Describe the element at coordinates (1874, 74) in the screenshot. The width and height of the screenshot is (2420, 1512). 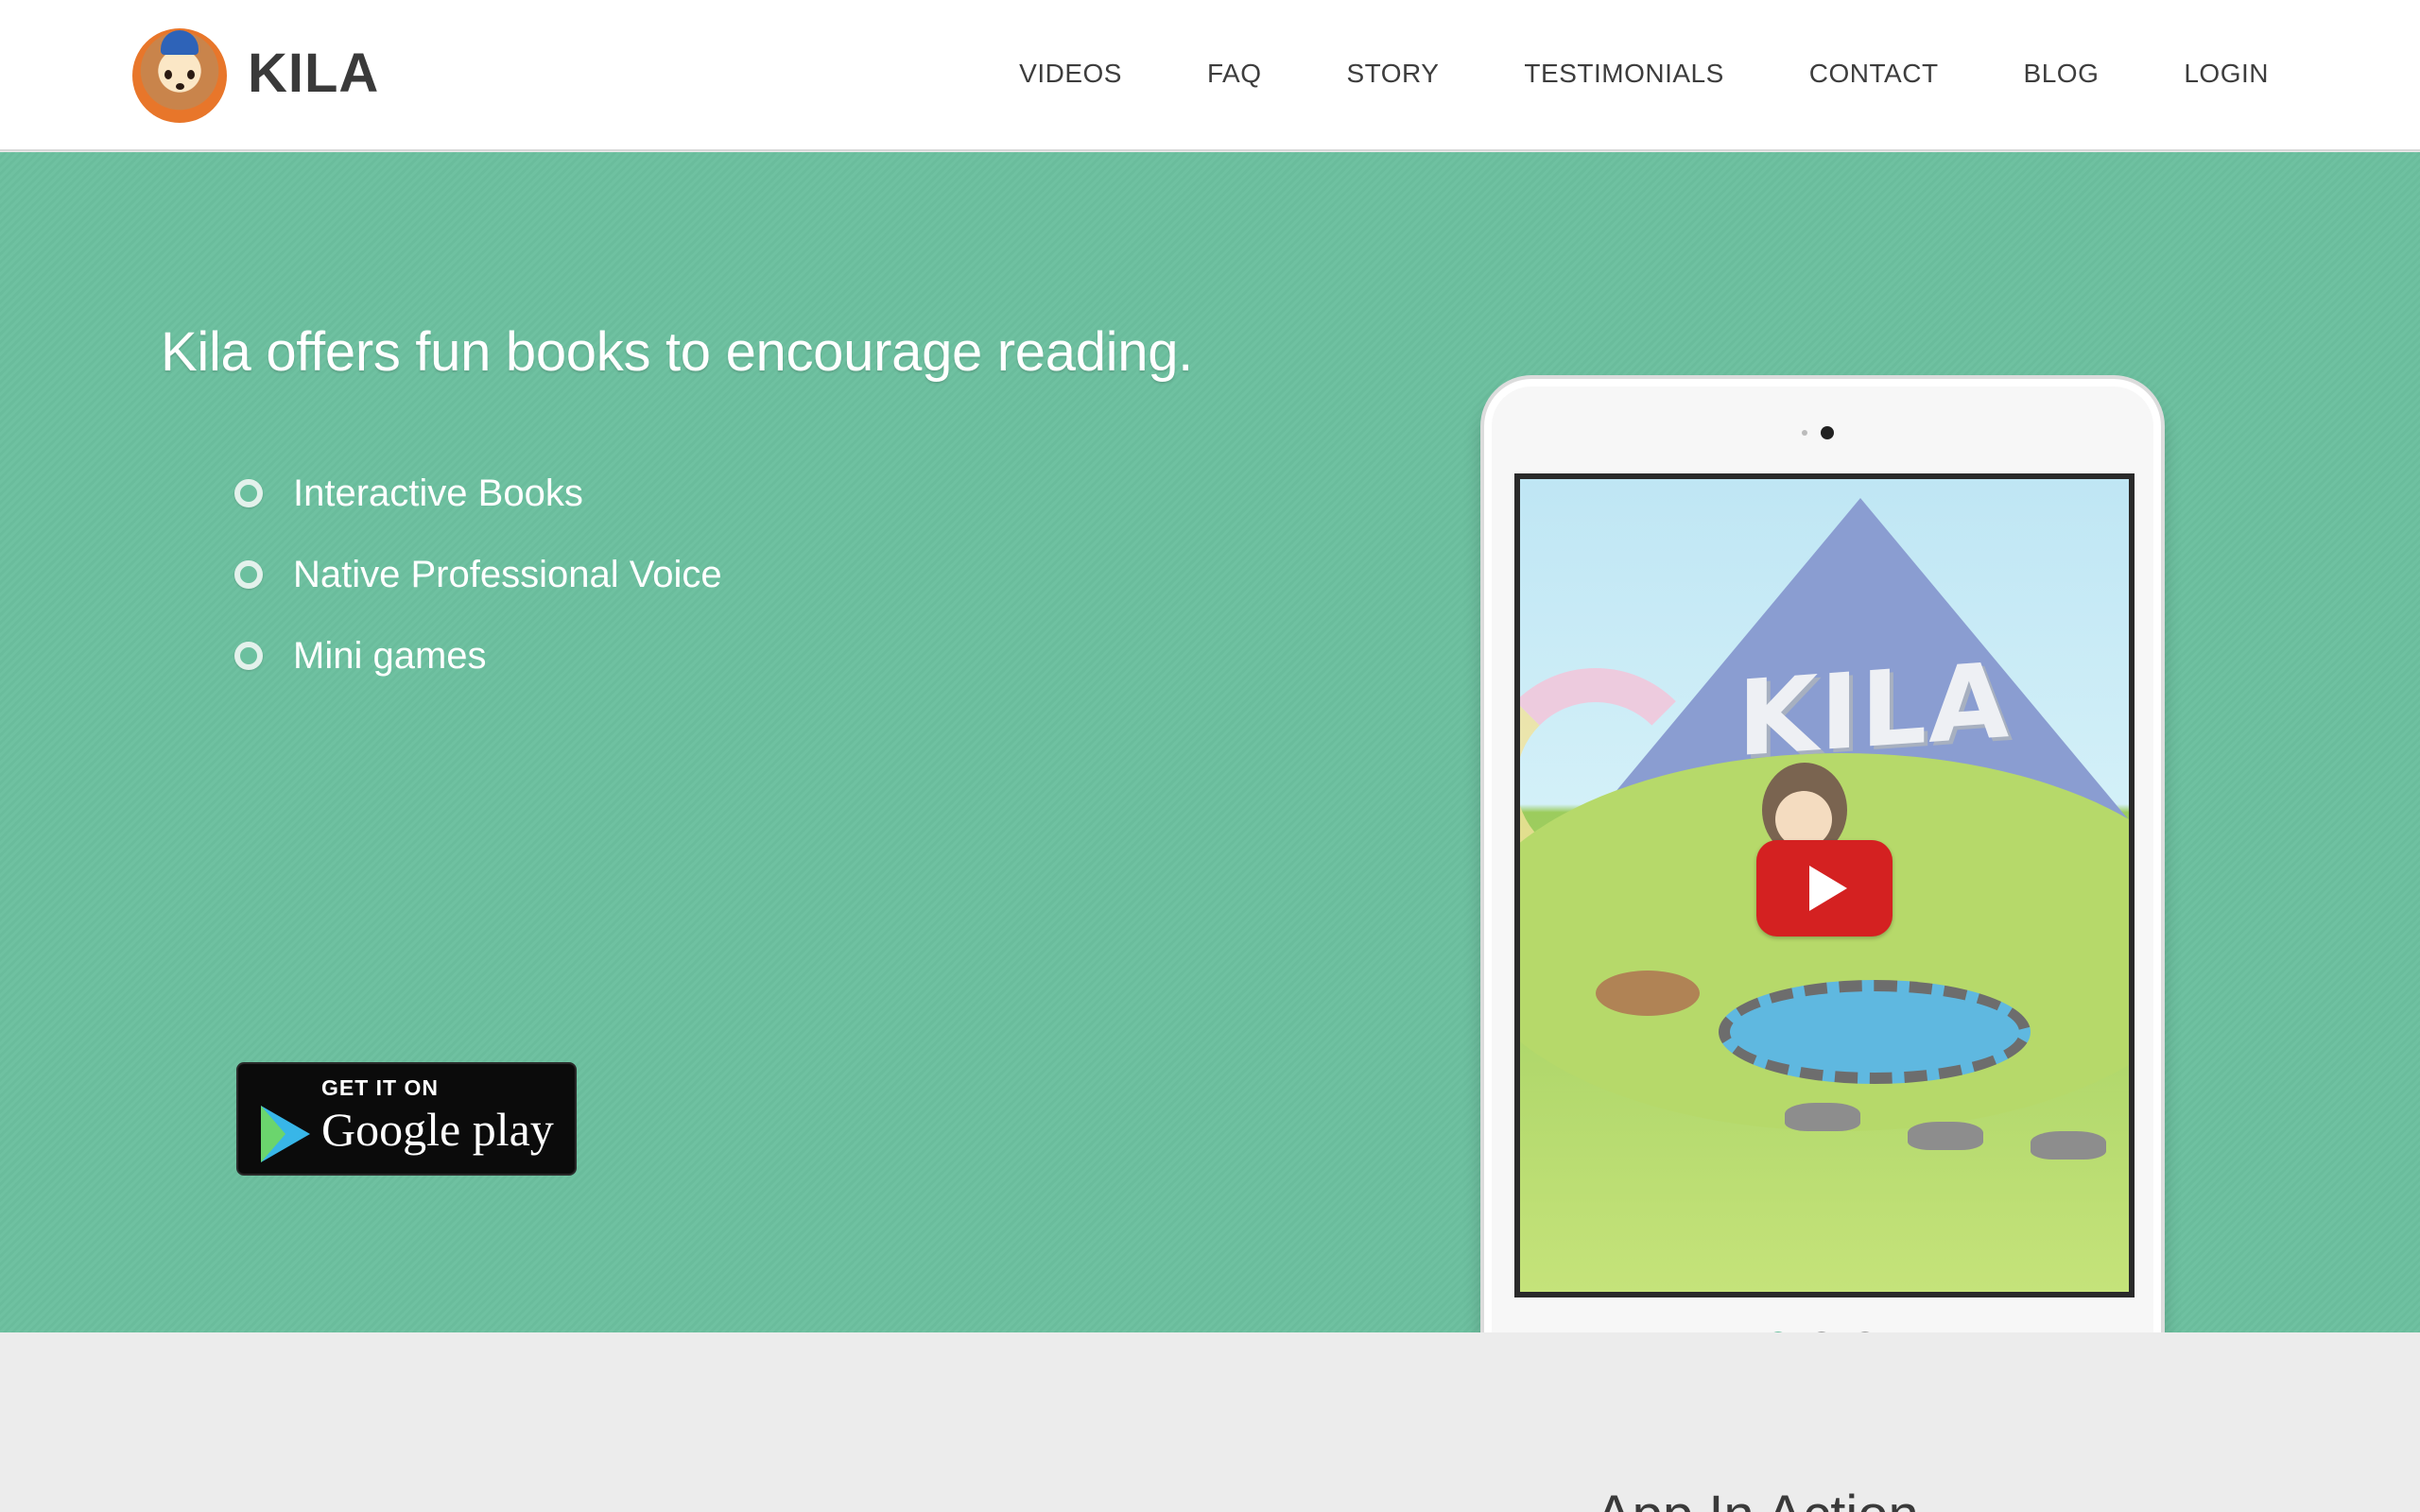
I see `nav-contact: CONTACT` at that location.